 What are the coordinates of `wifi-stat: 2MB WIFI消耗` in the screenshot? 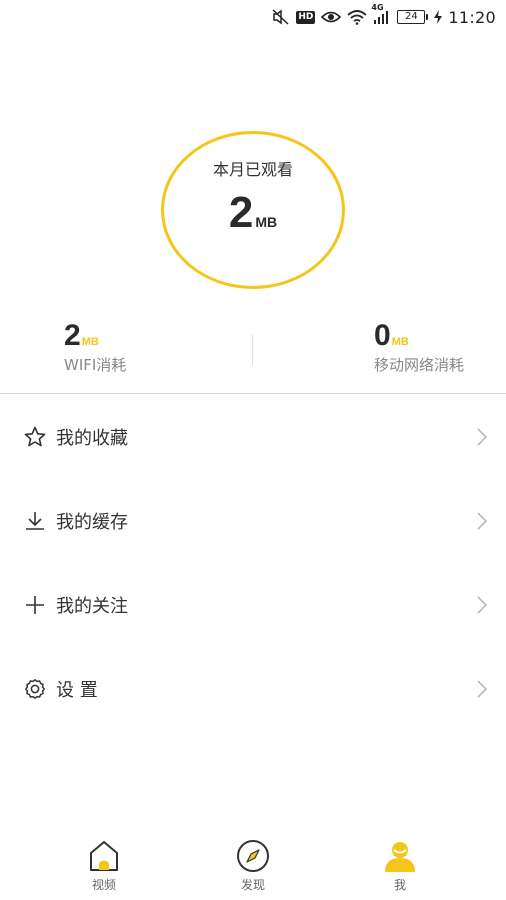 It's located at (95, 347).